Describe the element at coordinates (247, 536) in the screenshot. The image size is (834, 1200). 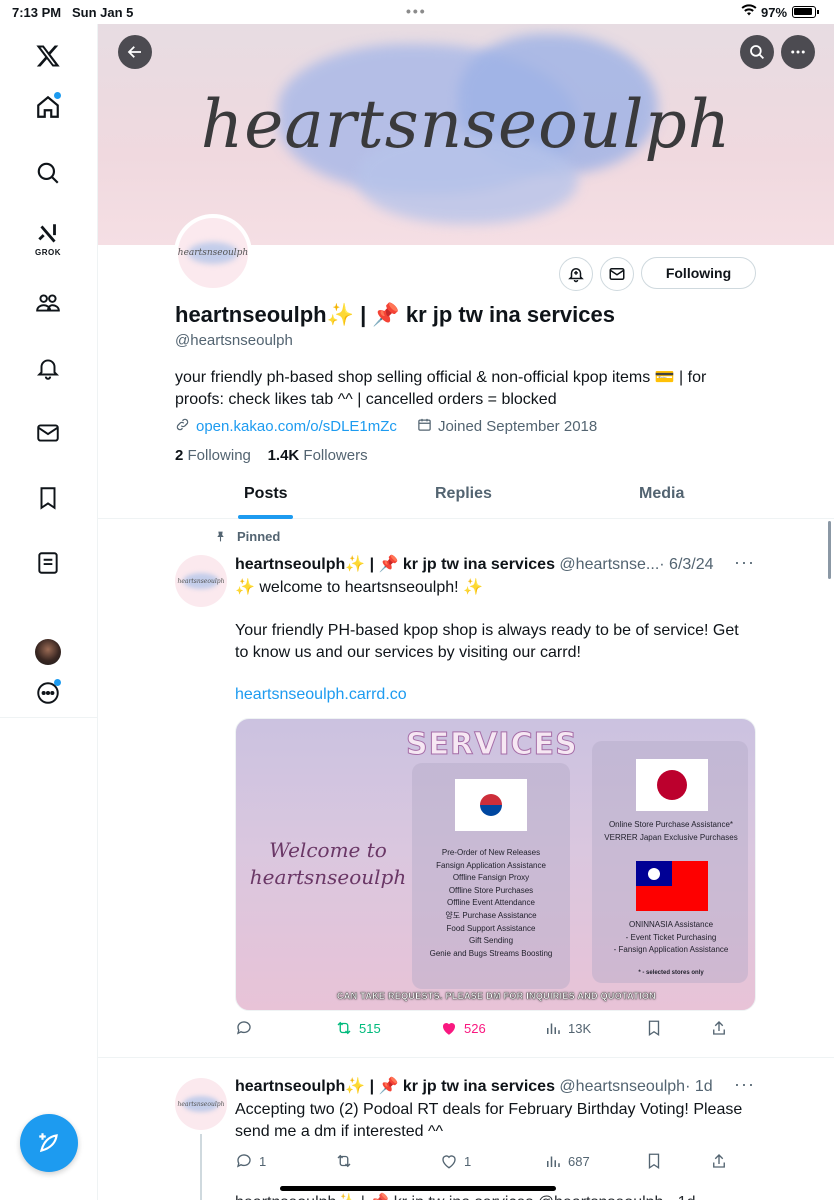
I see `pinned-label: Pinned` at that location.